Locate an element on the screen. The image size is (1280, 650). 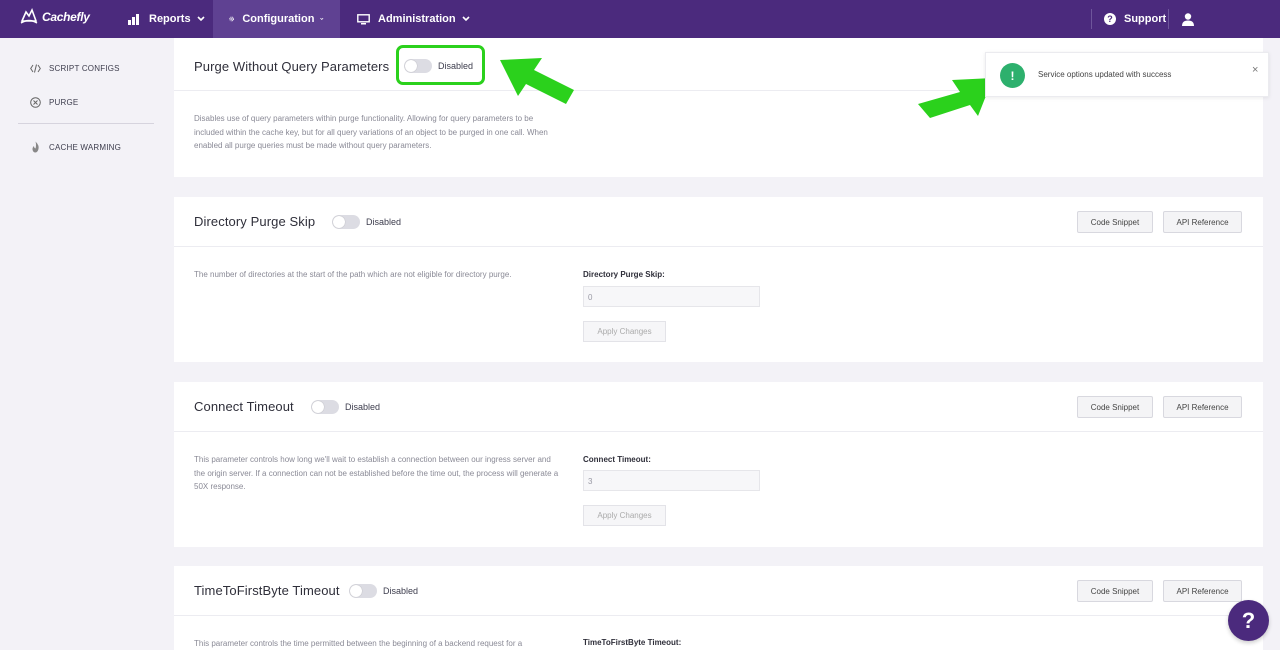
cachefly-logo: Cachefly is located at coordinates (54, 17).